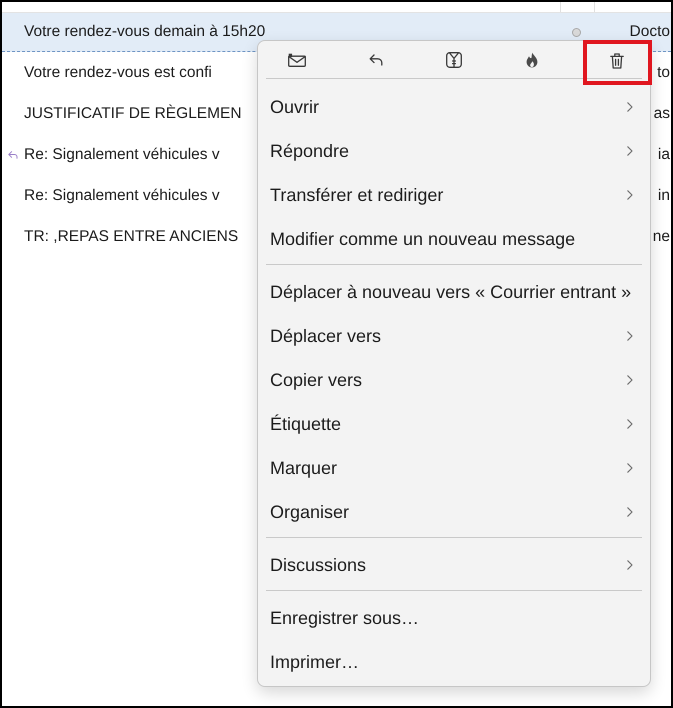  Describe the element at coordinates (118, 72) in the screenshot. I see `message-subject: Votre rendez-vous est confi` at that location.